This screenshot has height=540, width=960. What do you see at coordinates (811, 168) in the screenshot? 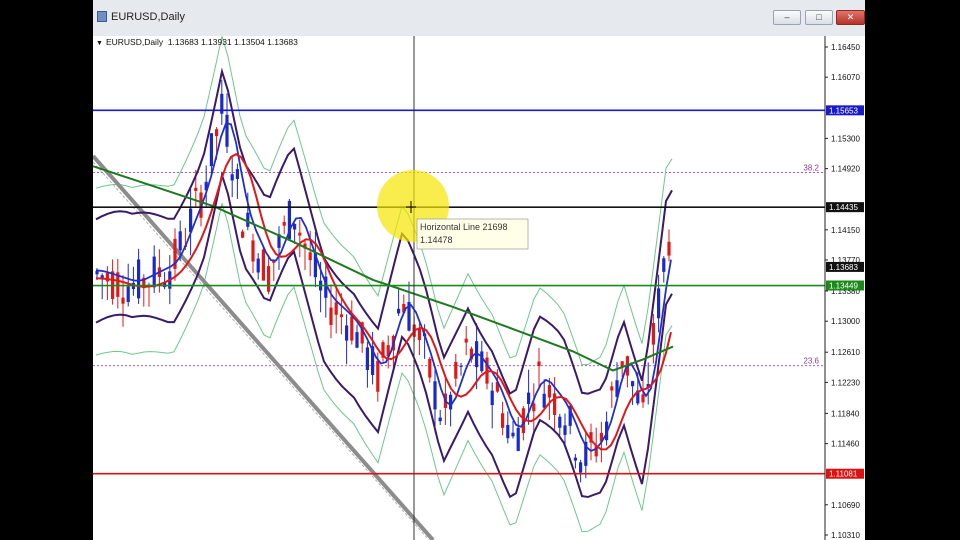
I see `fib-level-label: 38.2` at bounding box center [811, 168].